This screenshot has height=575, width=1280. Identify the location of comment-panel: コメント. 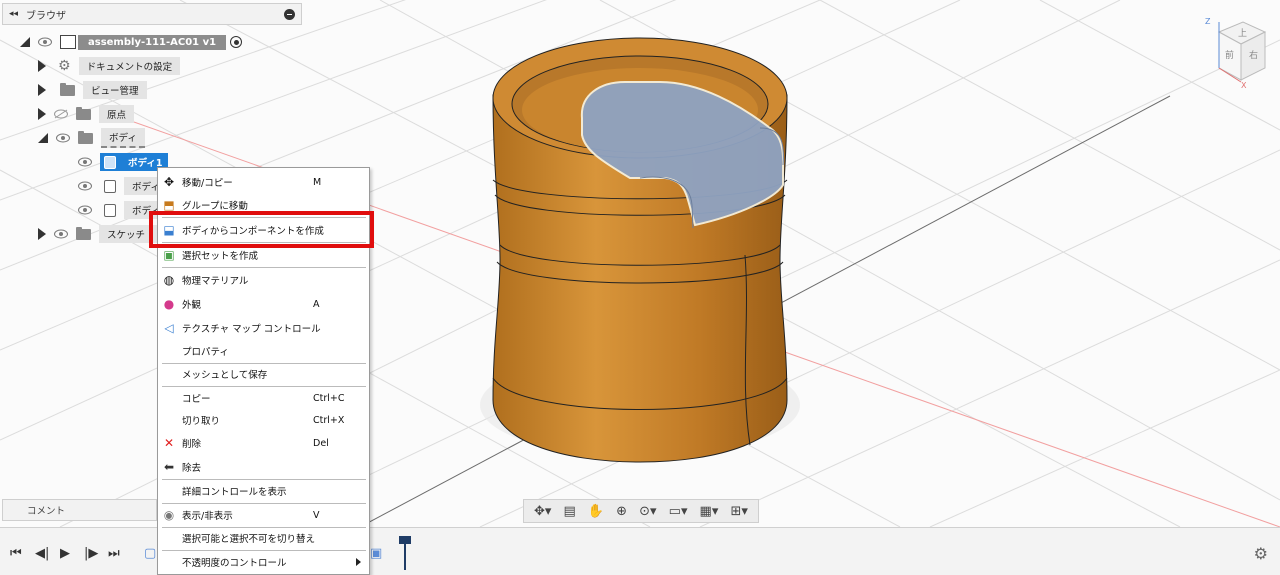
(79, 510).